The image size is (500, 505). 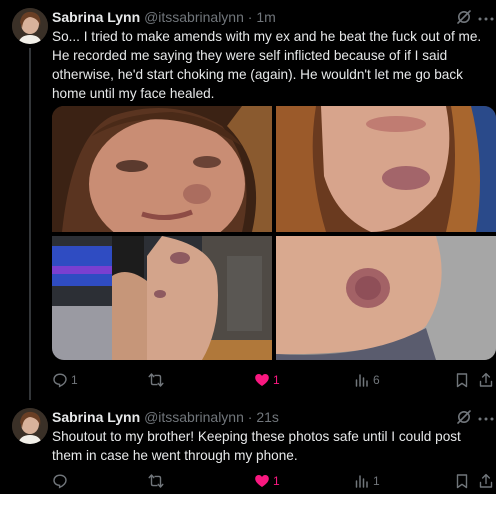 I want to click on photo-chin-bruise, so click(x=386, y=169).